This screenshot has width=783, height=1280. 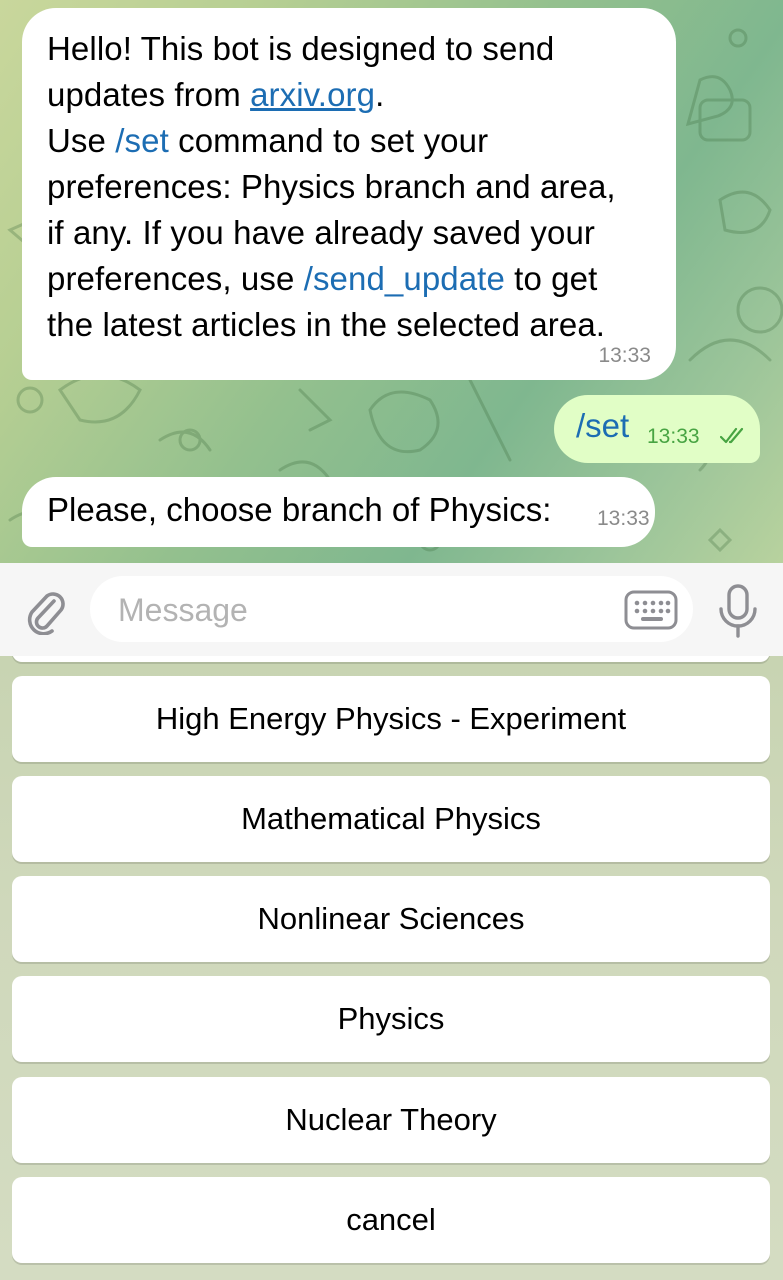 What do you see at coordinates (651, 610) in the screenshot?
I see `keyboard-icon` at bounding box center [651, 610].